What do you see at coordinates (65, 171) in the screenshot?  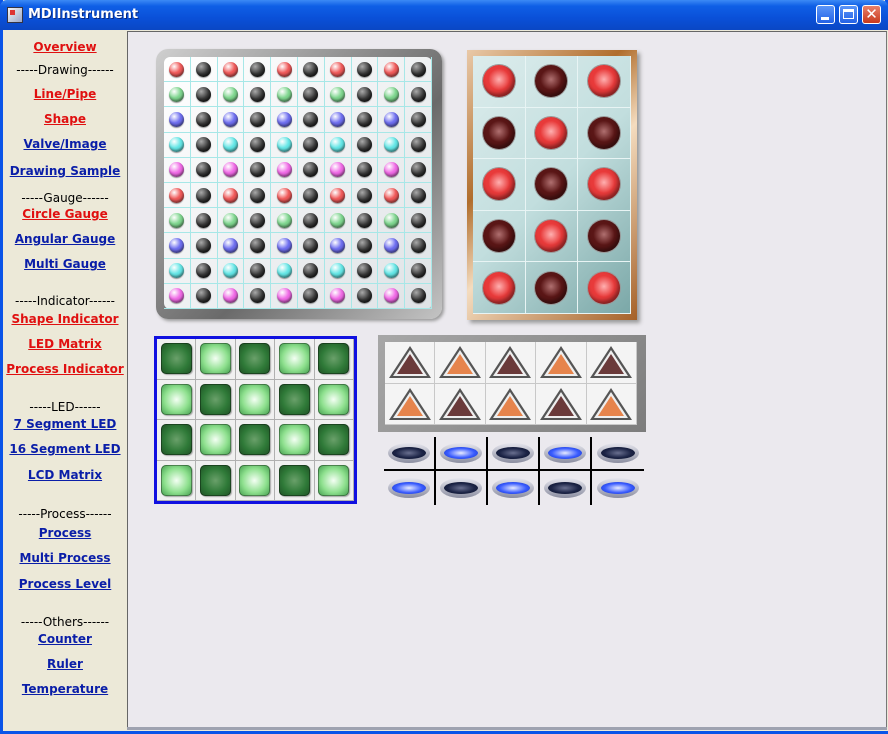 I see `sidebar-link-drawing-sample: Drawing Sample` at bounding box center [65, 171].